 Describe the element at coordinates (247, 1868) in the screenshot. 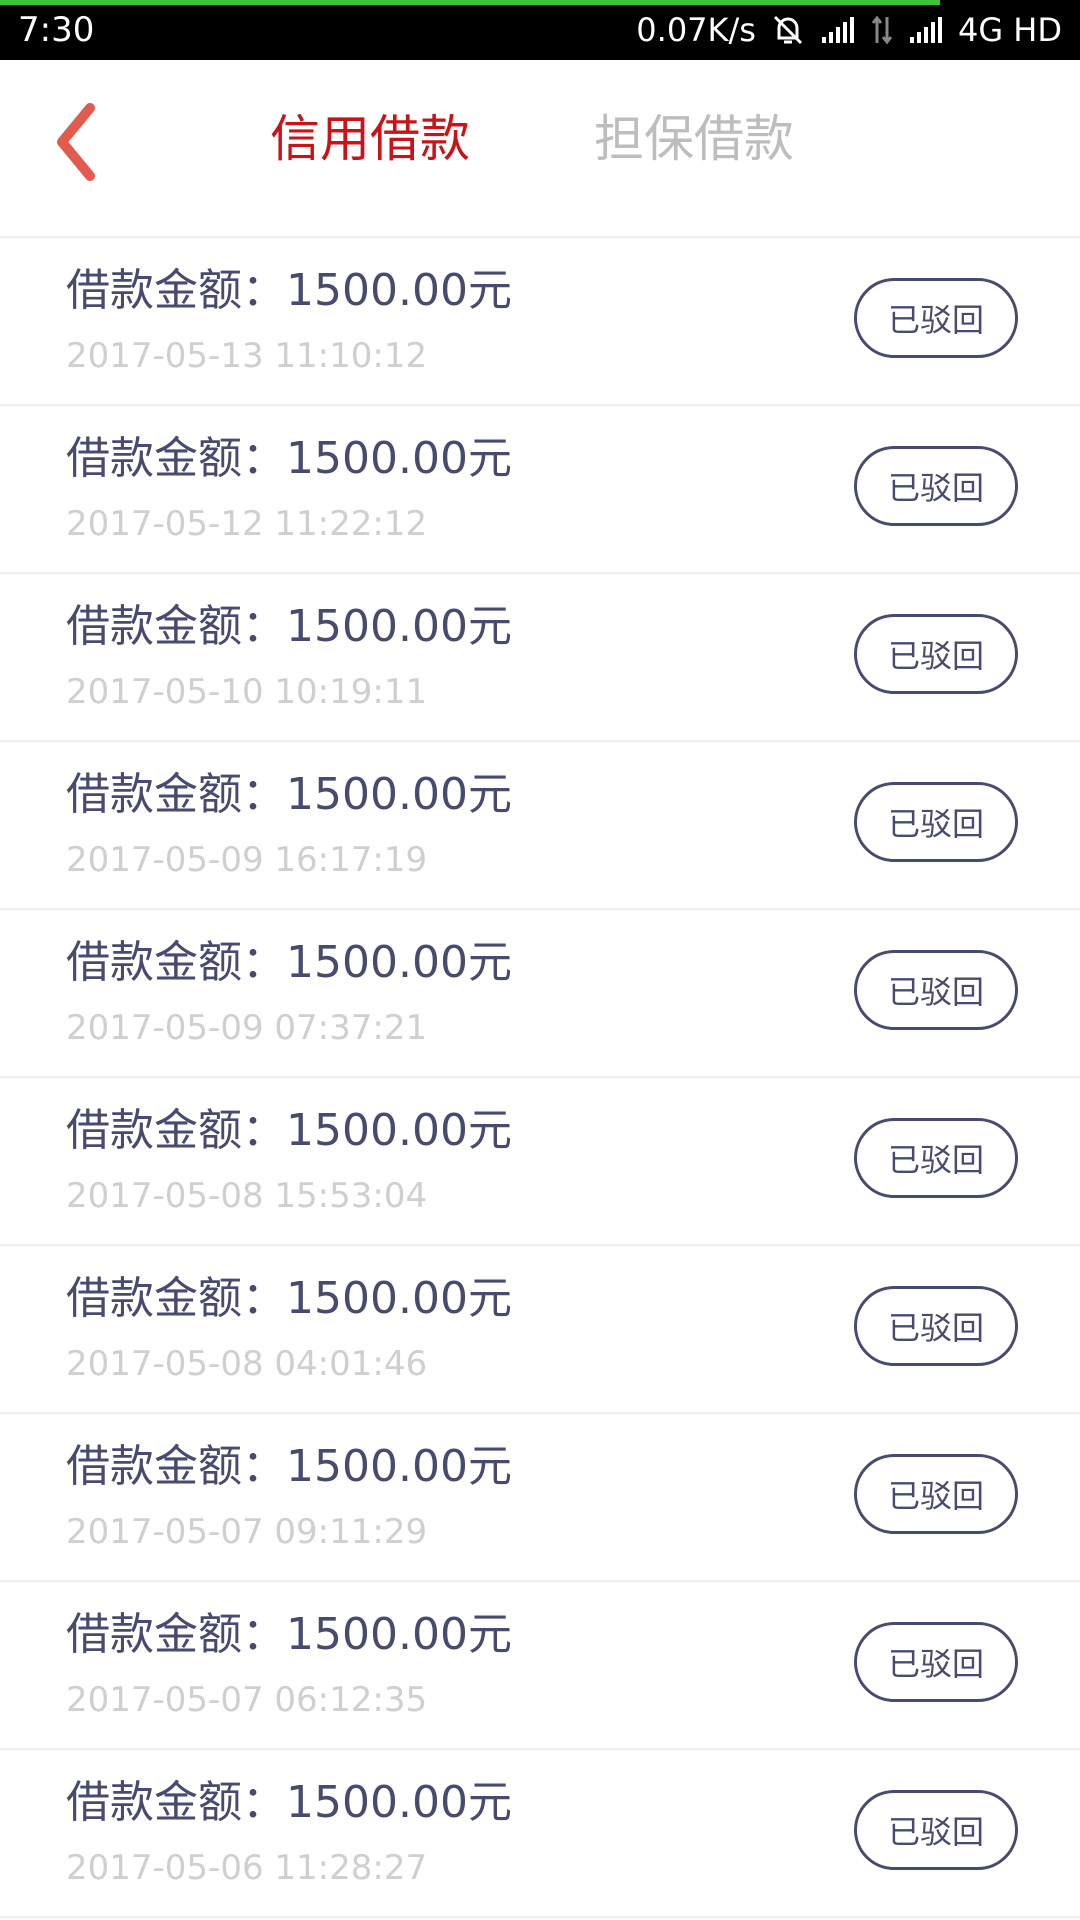

I see `loan-time: 2017-05-06 11:28:27` at that location.